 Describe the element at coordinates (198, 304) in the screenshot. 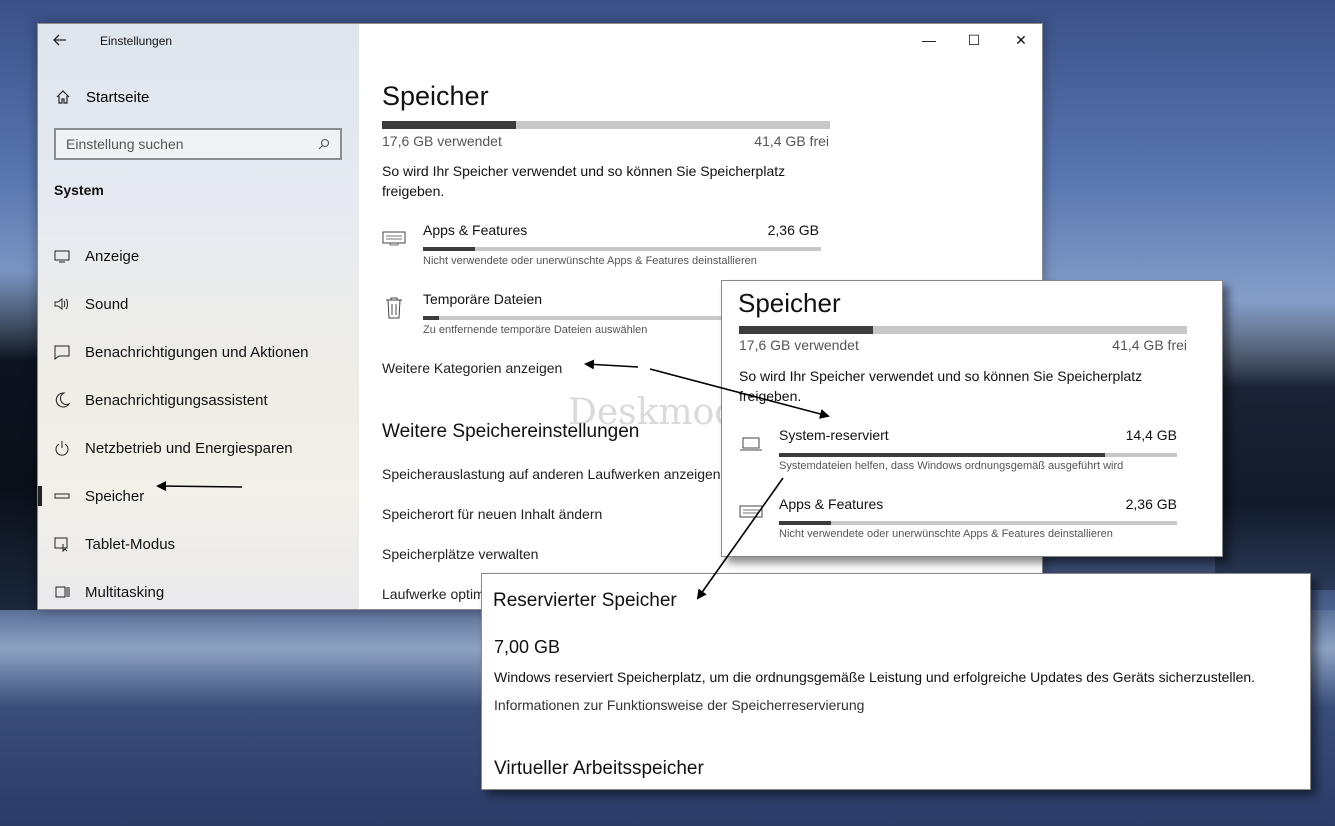

I see `sidebar-item-sound: Sound` at that location.